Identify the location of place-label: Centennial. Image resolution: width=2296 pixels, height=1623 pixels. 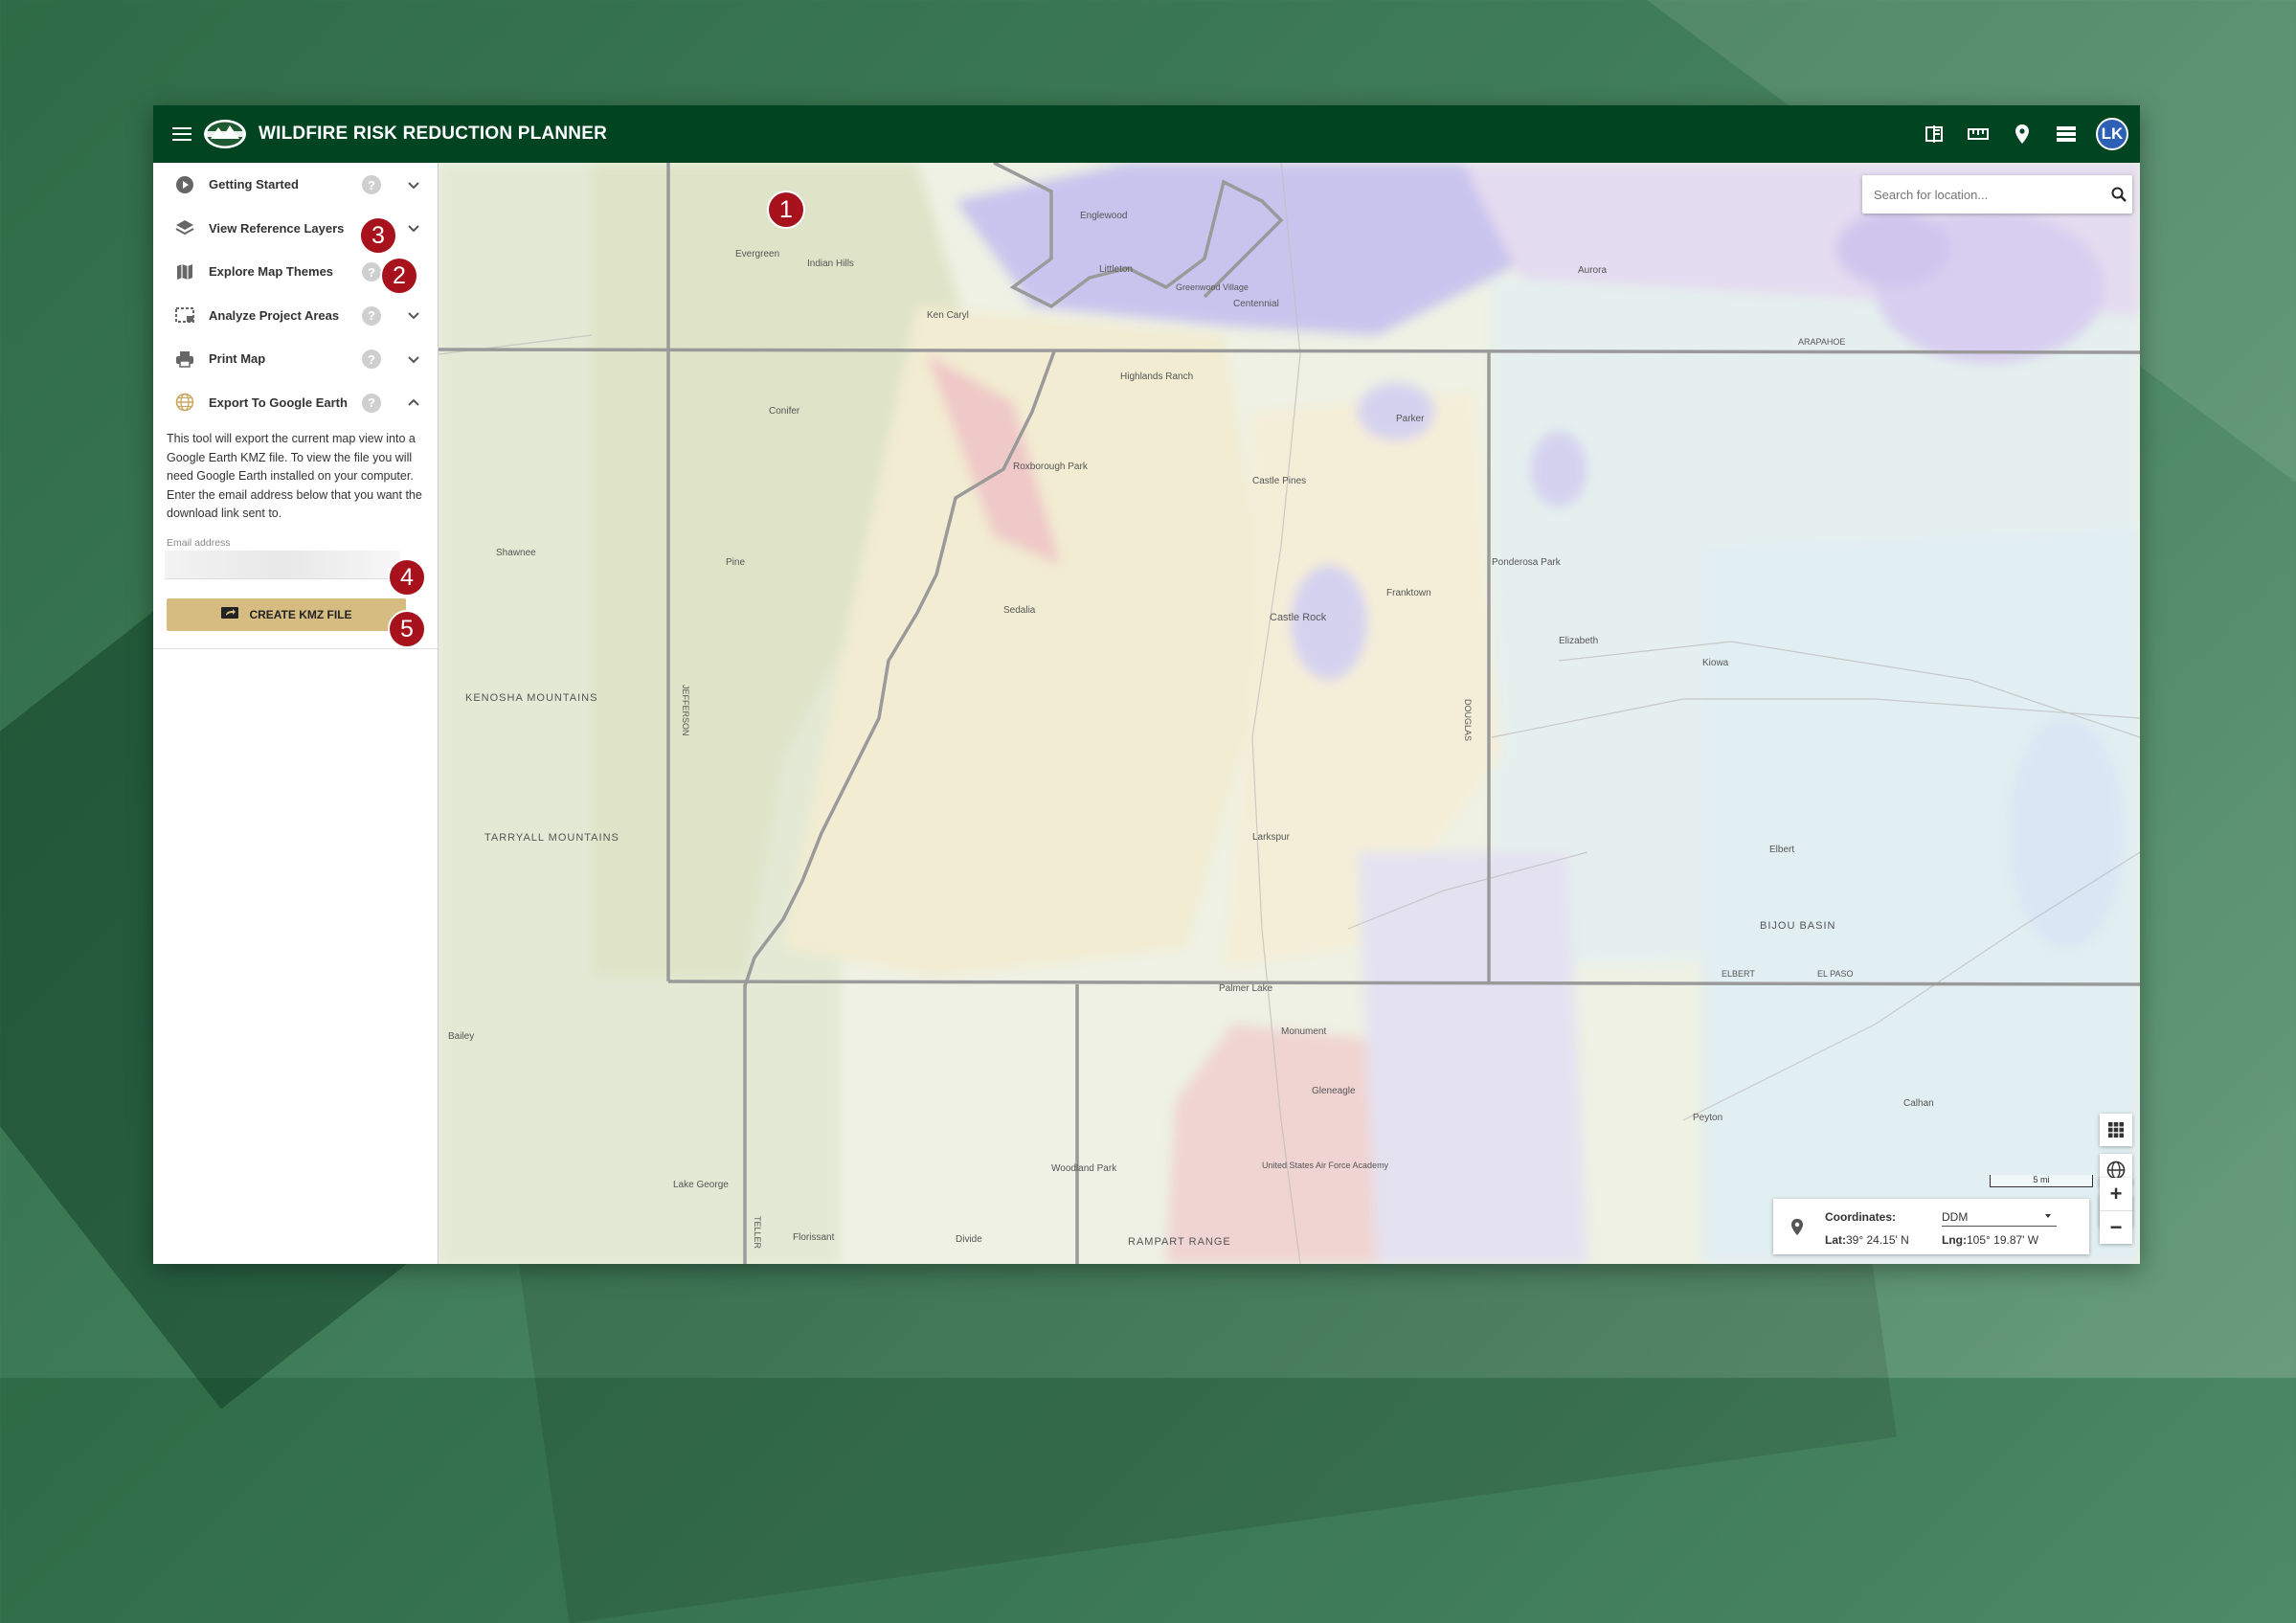
(1256, 304).